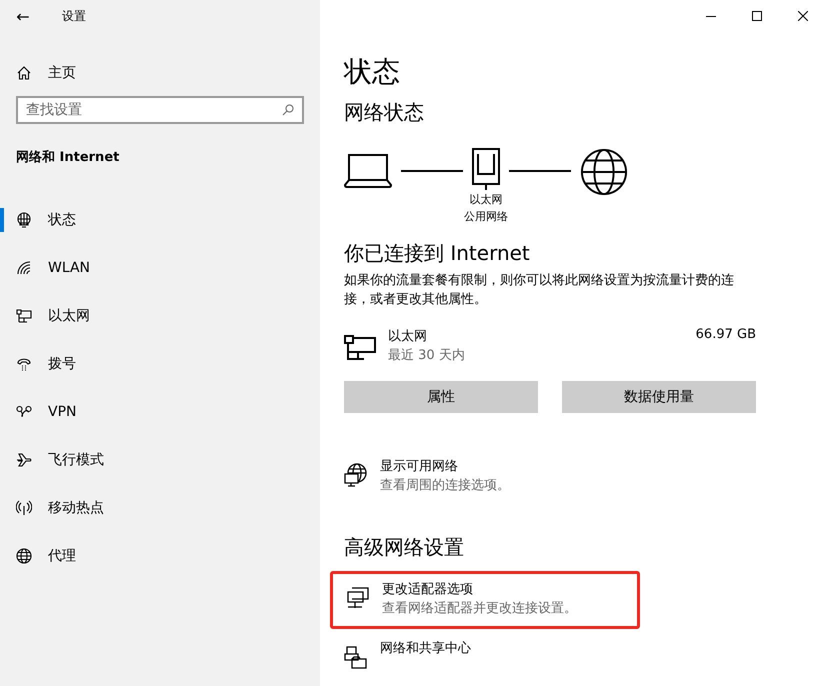 The image size is (826, 686). Describe the element at coordinates (479, 609) in the screenshot. I see `link-description: 查看网络适配器并更改连接设置。` at that location.